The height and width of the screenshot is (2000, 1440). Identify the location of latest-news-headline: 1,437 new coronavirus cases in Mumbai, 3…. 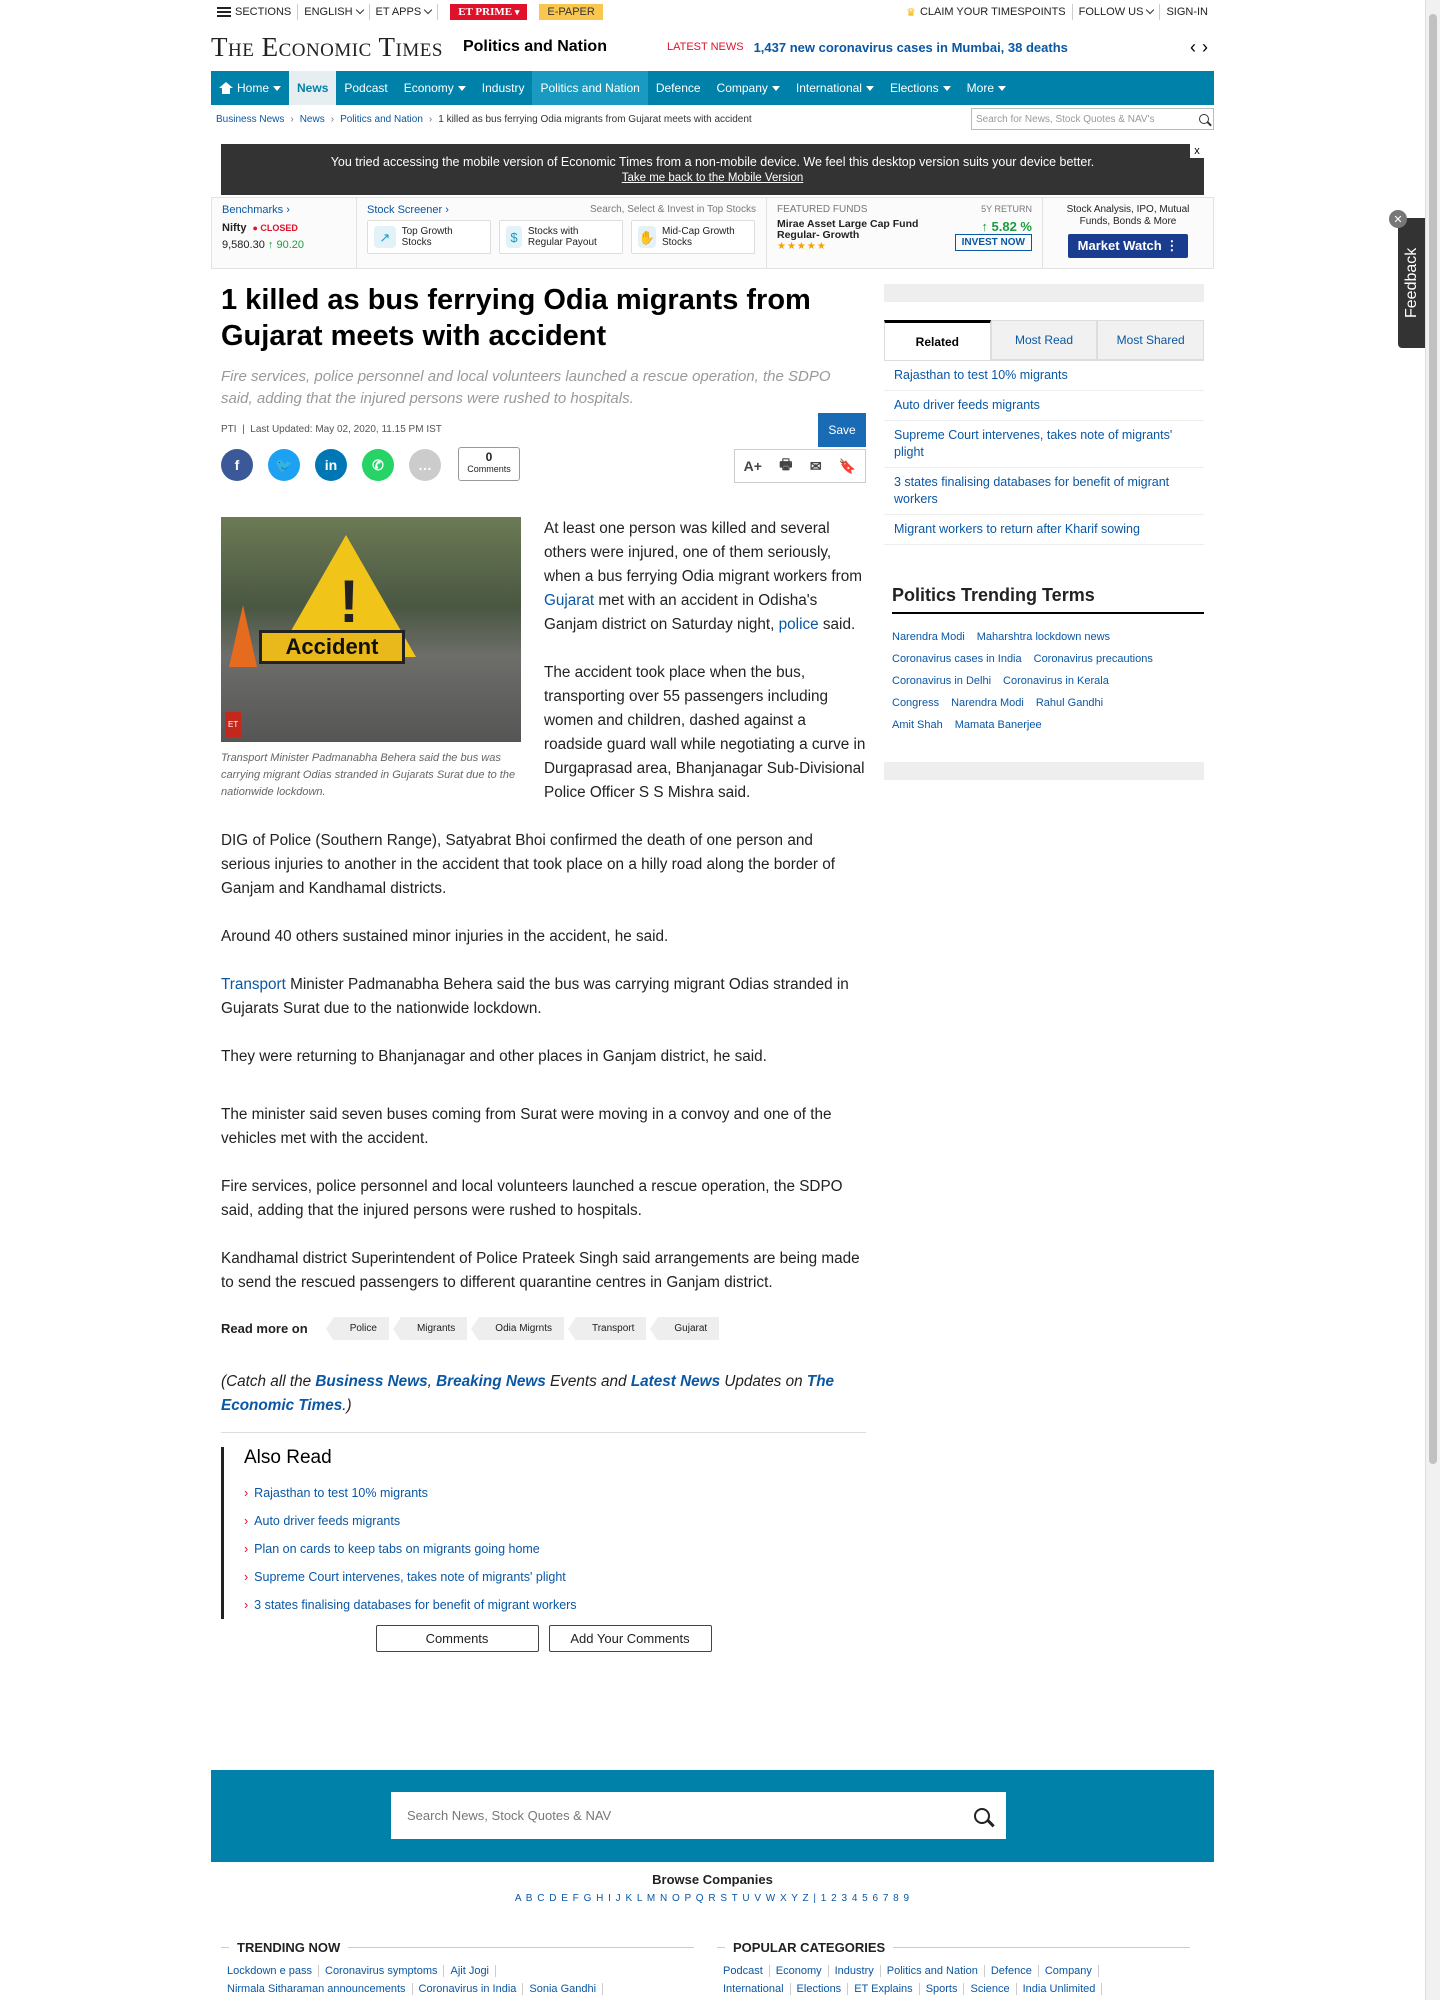
(911, 47).